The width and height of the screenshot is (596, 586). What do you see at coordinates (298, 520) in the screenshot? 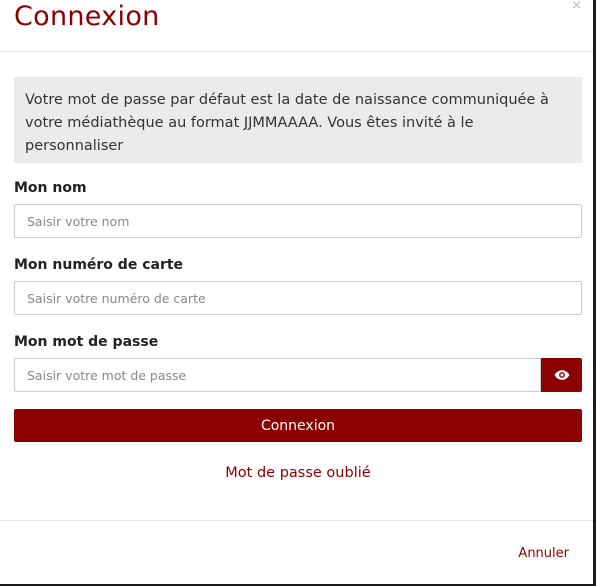
I see `footer-divider` at bounding box center [298, 520].